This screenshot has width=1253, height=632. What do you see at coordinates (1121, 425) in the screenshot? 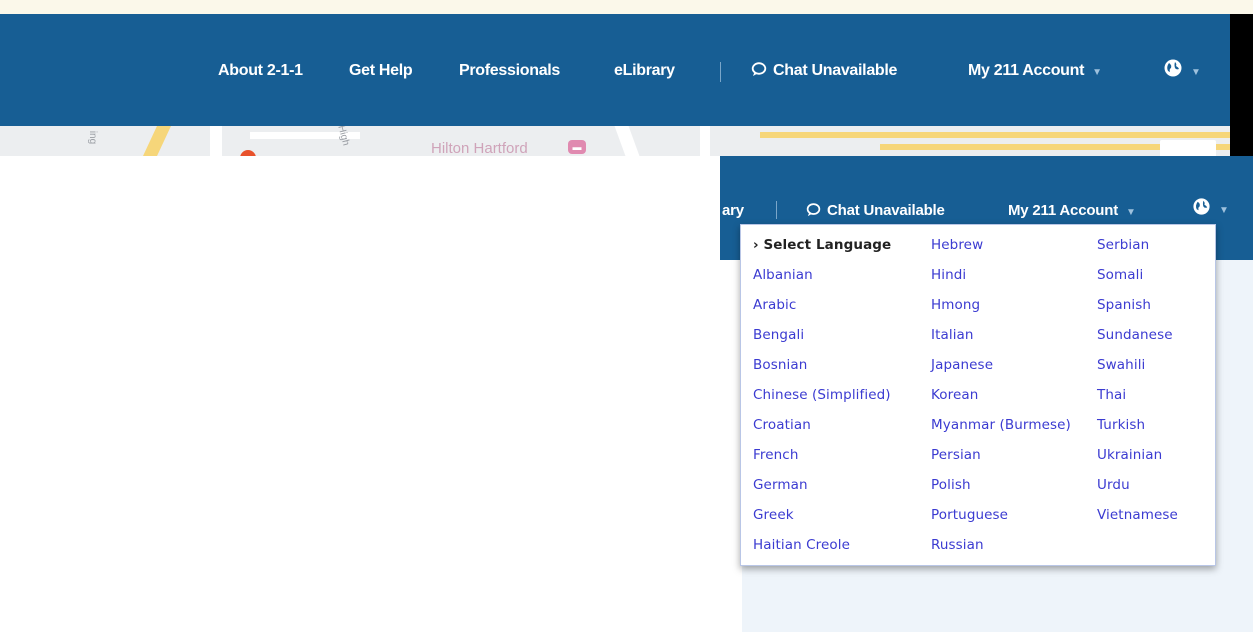
I see `language-option-turkish: Turkish` at bounding box center [1121, 425].